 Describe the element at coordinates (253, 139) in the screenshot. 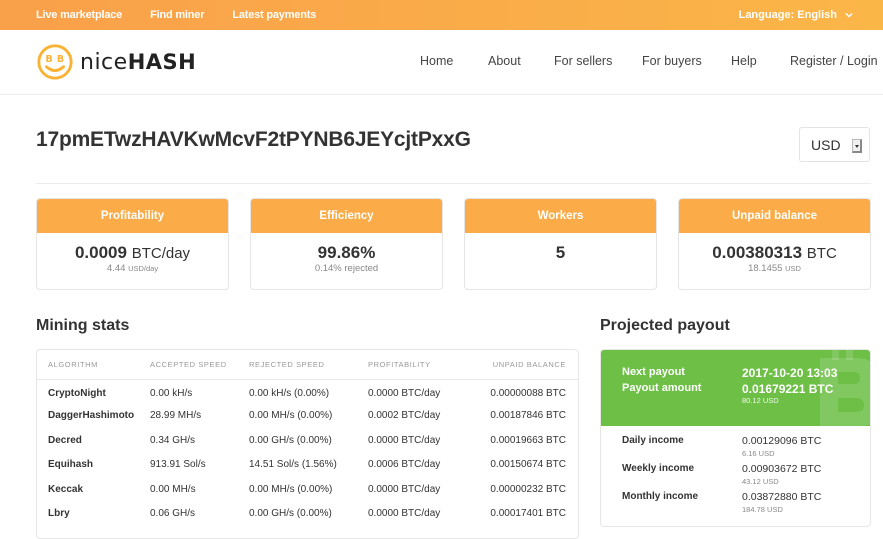

I see `wallet-address: 17pmETwzHAVKwMcvF2tPYNB6JEYcjtPxxG` at that location.